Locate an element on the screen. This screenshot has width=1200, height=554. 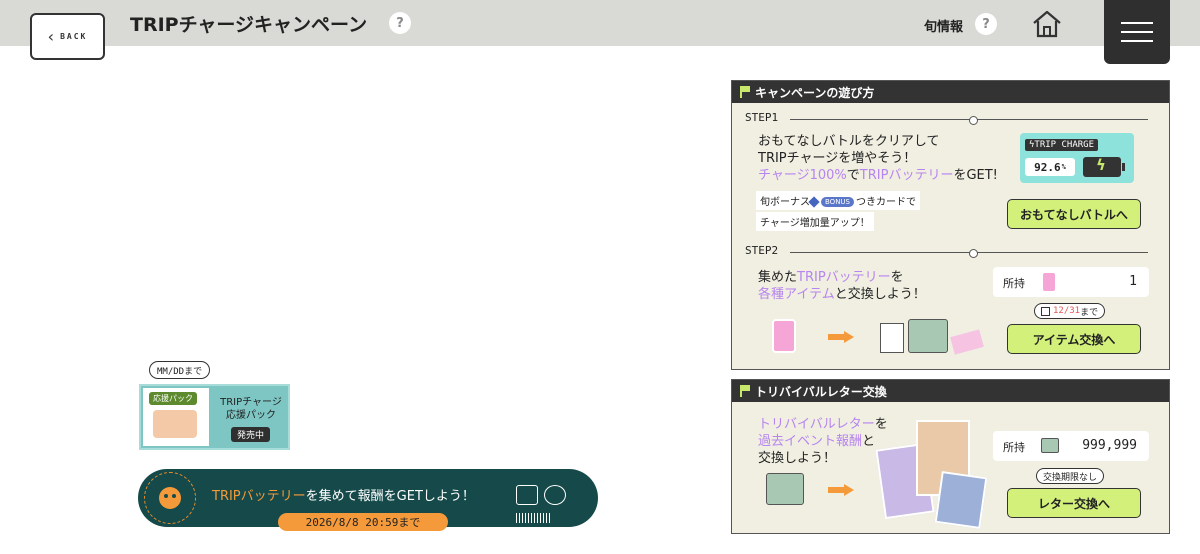
support-pack-card: 応援パック TRIPチャージ 応援パック 発売中 is located at coordinates (214, 417).